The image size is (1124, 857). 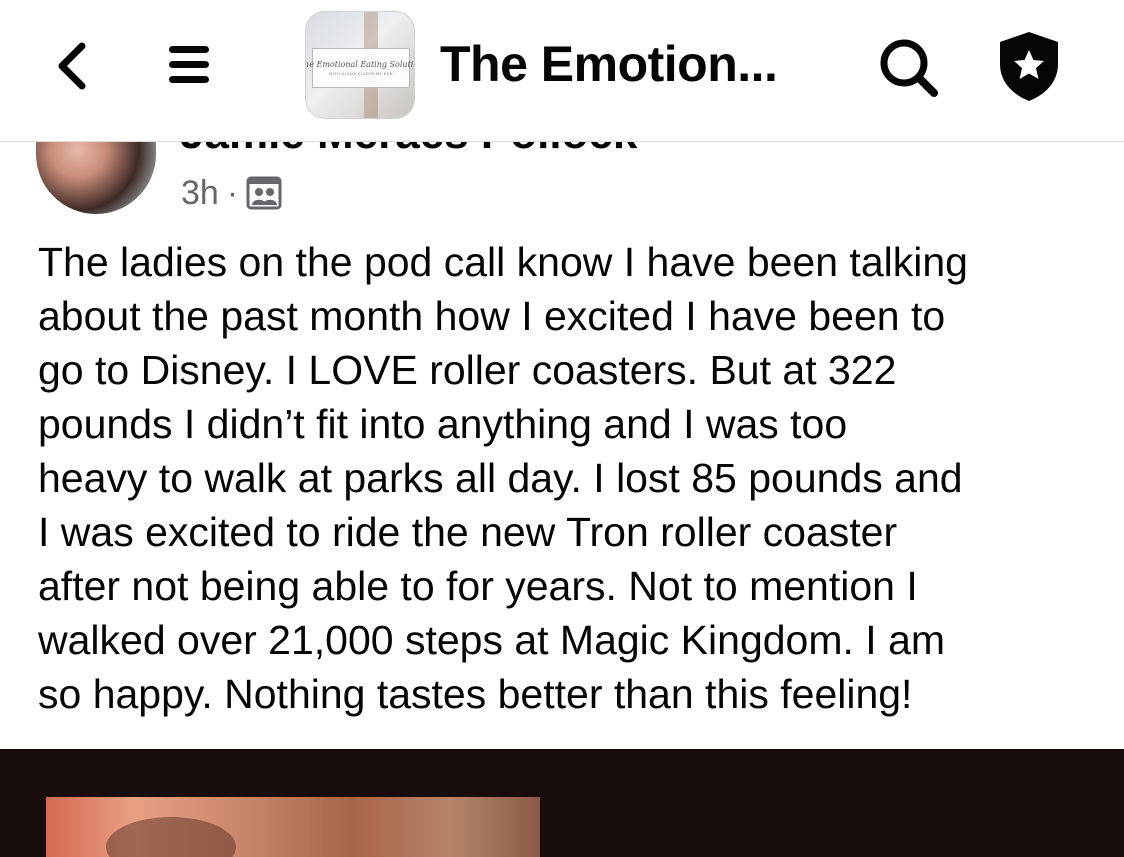 I want to click on post-photo, so click(x=562, y=803).